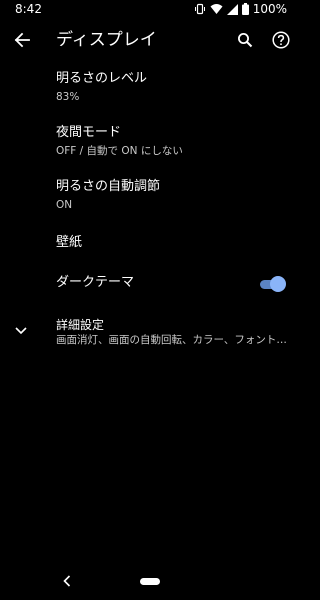 The width and height of the screenshot is (320, 600). Describe the element at coordinates (21, 331) in the screenshot. I see `chevron-down-icon` at that location.